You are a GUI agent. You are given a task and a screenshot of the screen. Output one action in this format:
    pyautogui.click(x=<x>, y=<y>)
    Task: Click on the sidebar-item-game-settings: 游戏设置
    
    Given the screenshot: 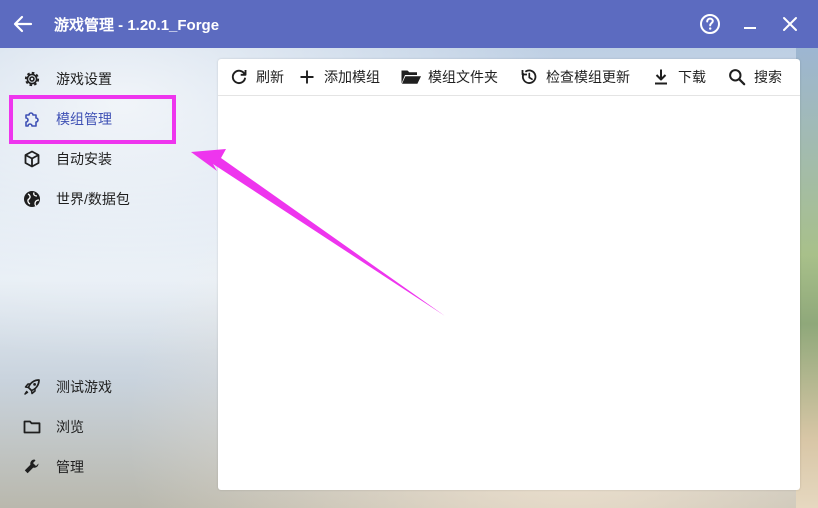 What is the action you would take?
    pyautogui.click(x=111, y=79)
    